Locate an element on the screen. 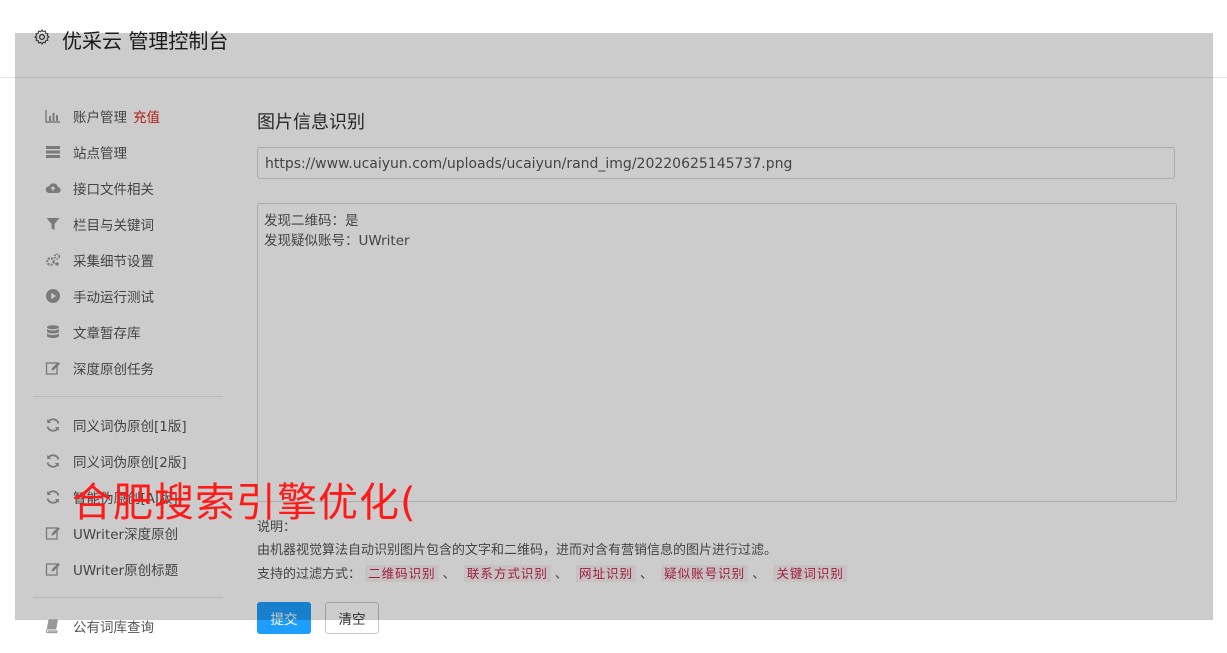  bar-chart-icon is located at coordinates (53, 116).